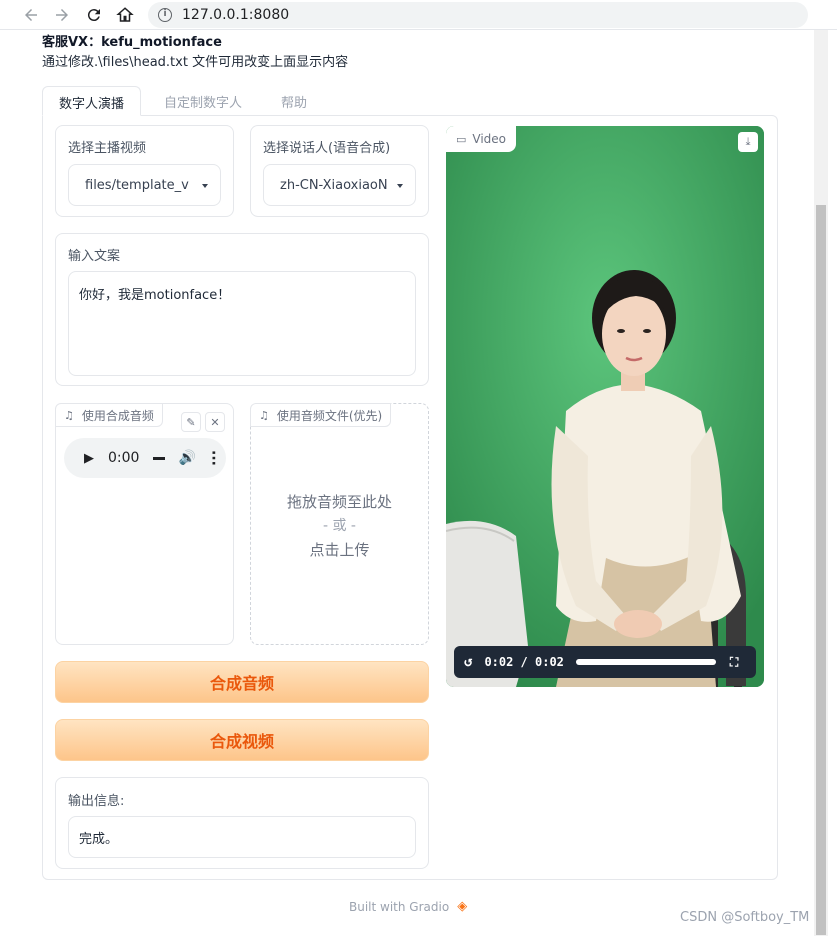  I want to click on output-textbox: 完成。, so click(242, 837).